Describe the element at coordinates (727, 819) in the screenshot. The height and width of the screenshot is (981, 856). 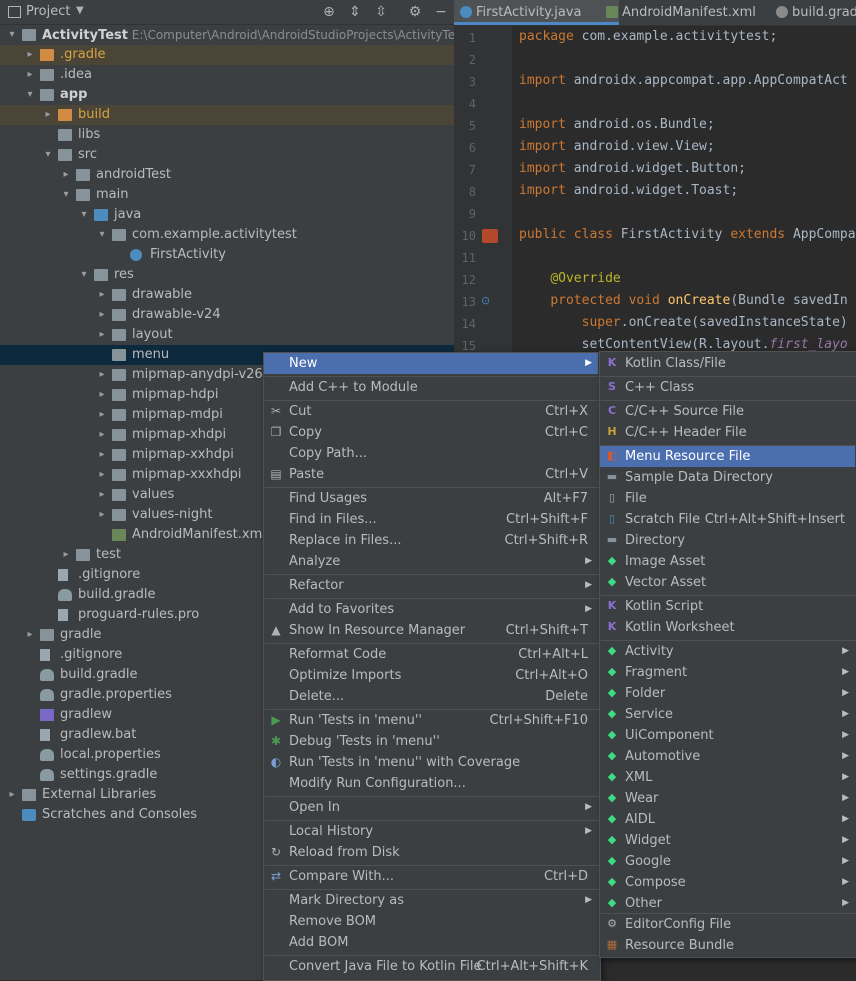
I see `new-menu-item-aidl: ◆ AIDL ▶` at that location.